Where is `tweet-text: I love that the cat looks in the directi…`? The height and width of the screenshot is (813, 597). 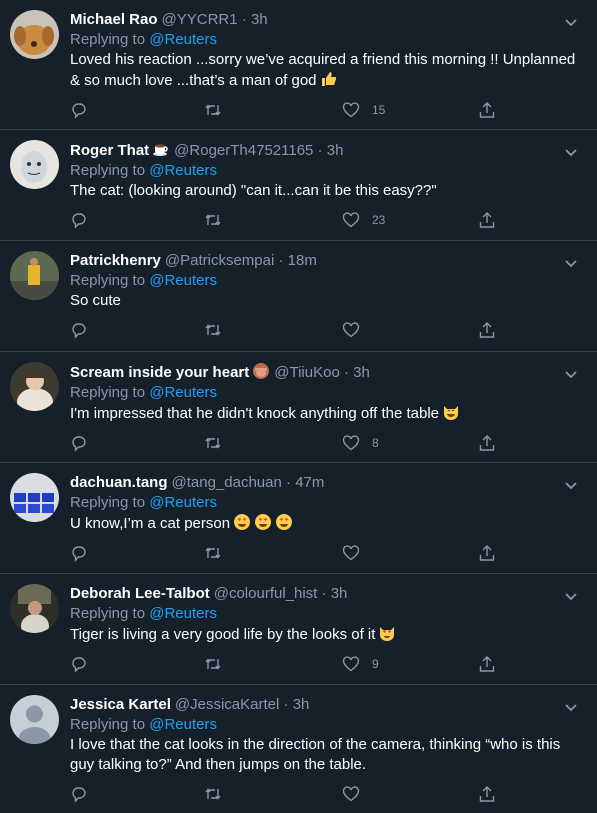
tweet-text: I love that the cat looks in the directi… is located at coordinates (326, 755).